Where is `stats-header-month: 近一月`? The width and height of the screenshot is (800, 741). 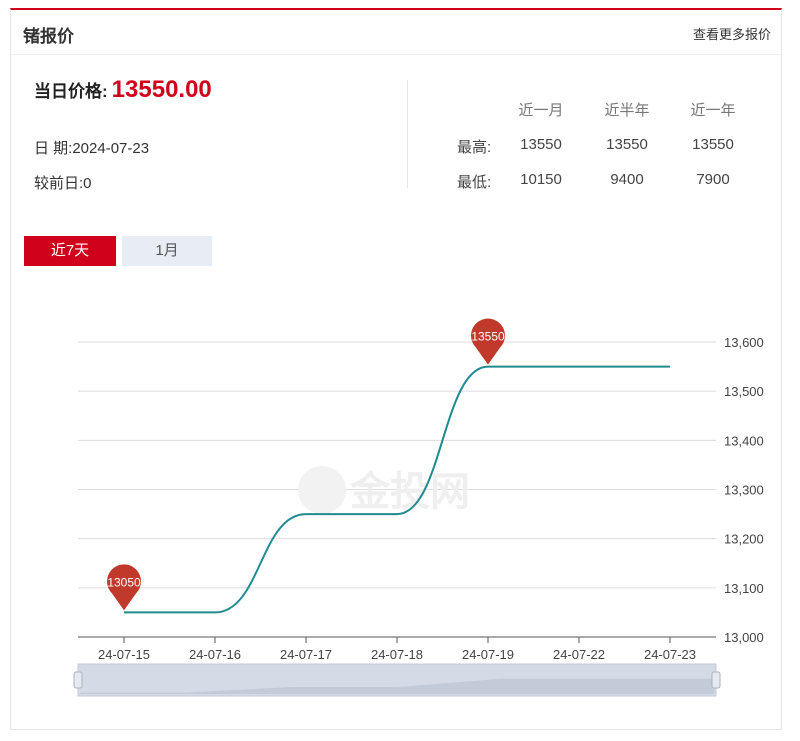
stats-header-month: 近一月 is located at coordinates (541, 110).